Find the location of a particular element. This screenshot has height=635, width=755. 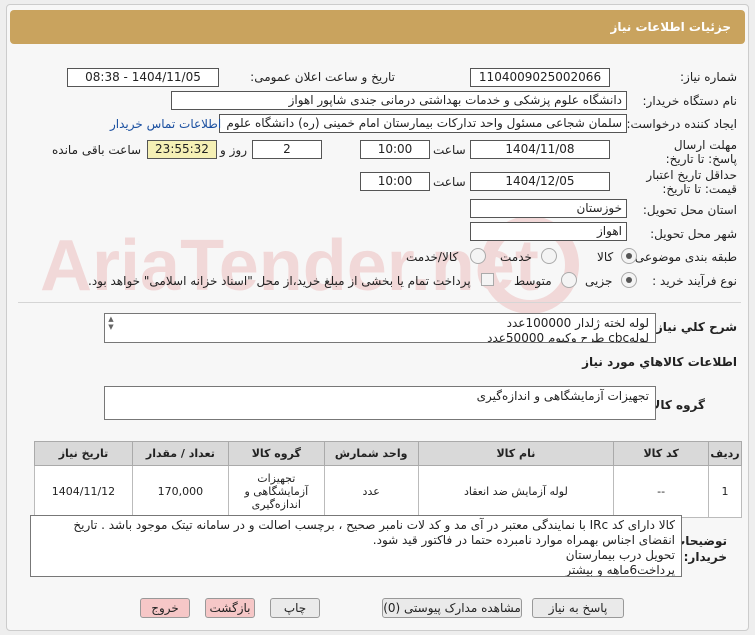

goods-info-title: اطلاعات کالاهاي مورد نياز is located at coordinates (659, 362).